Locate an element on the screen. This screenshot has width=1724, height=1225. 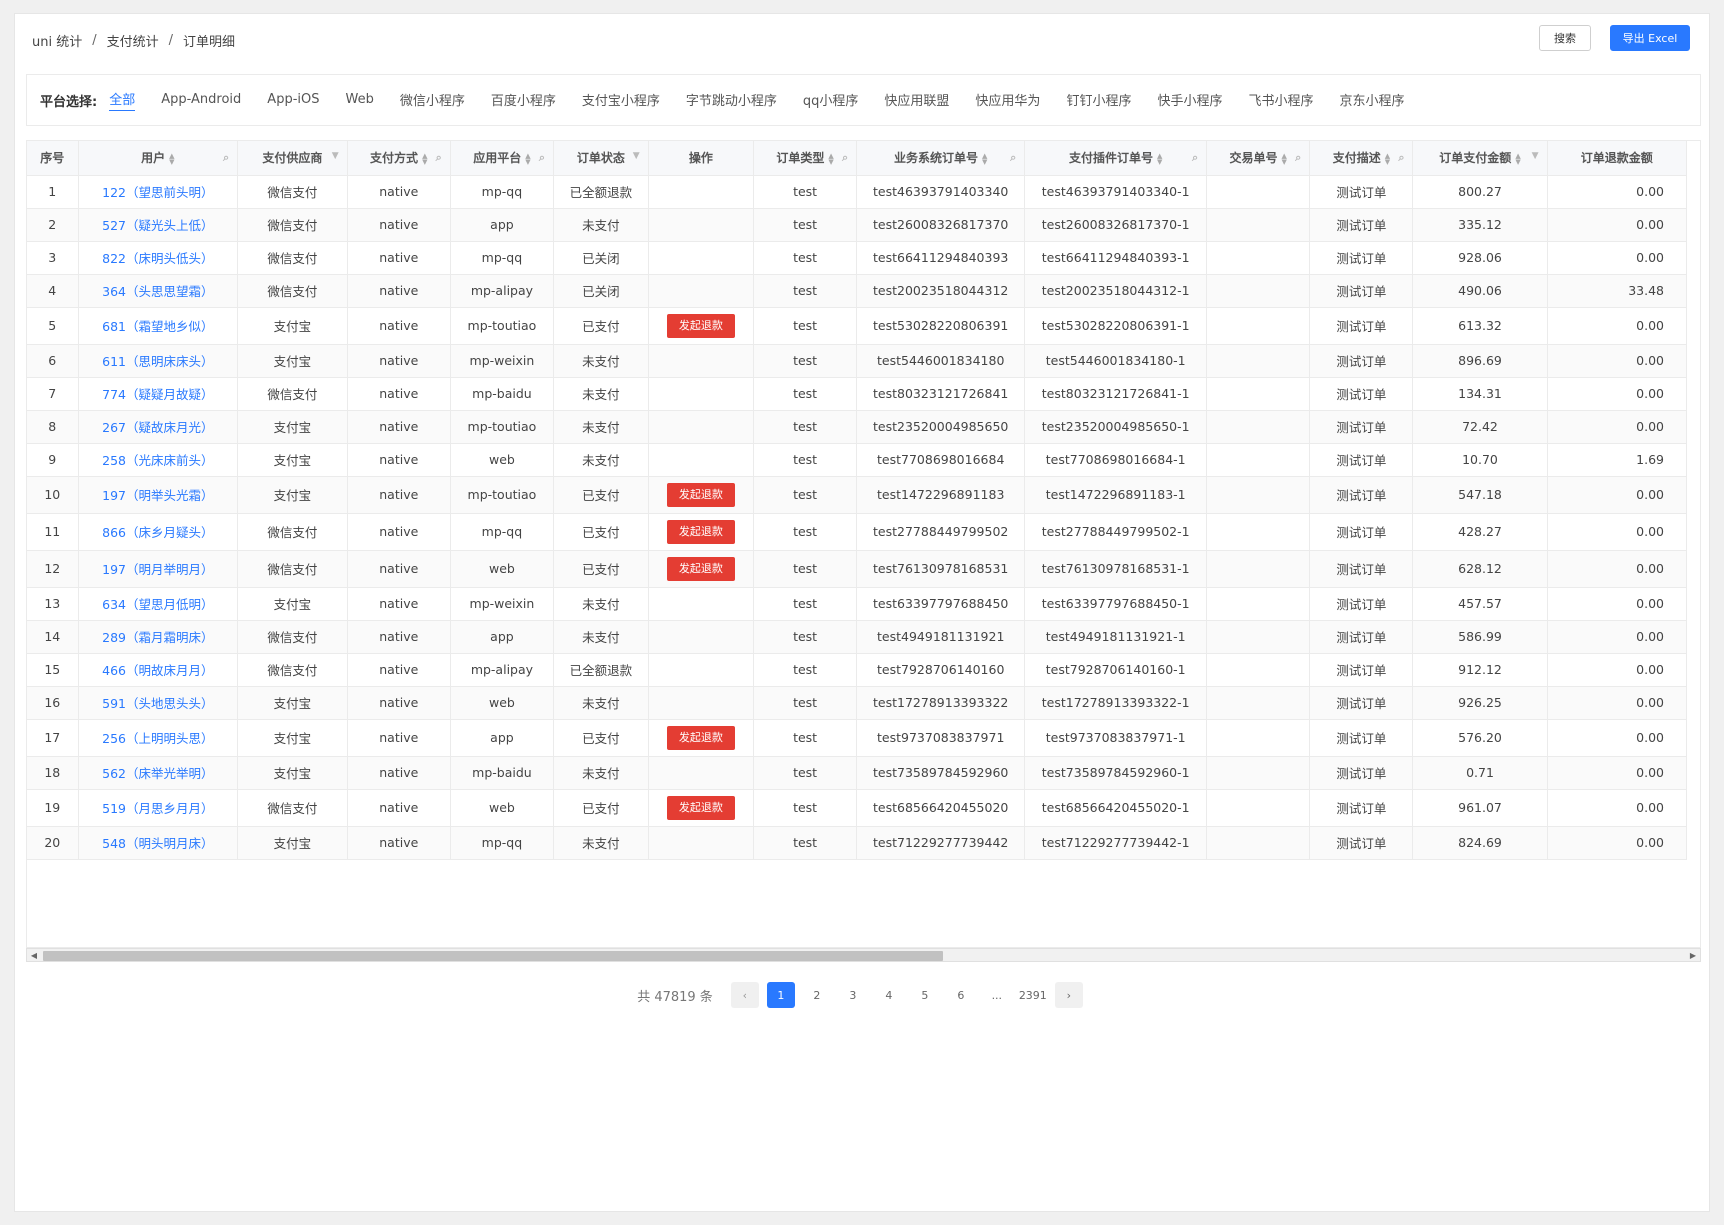
cell-platform: mp-qq is located at coordinates (502, 843).